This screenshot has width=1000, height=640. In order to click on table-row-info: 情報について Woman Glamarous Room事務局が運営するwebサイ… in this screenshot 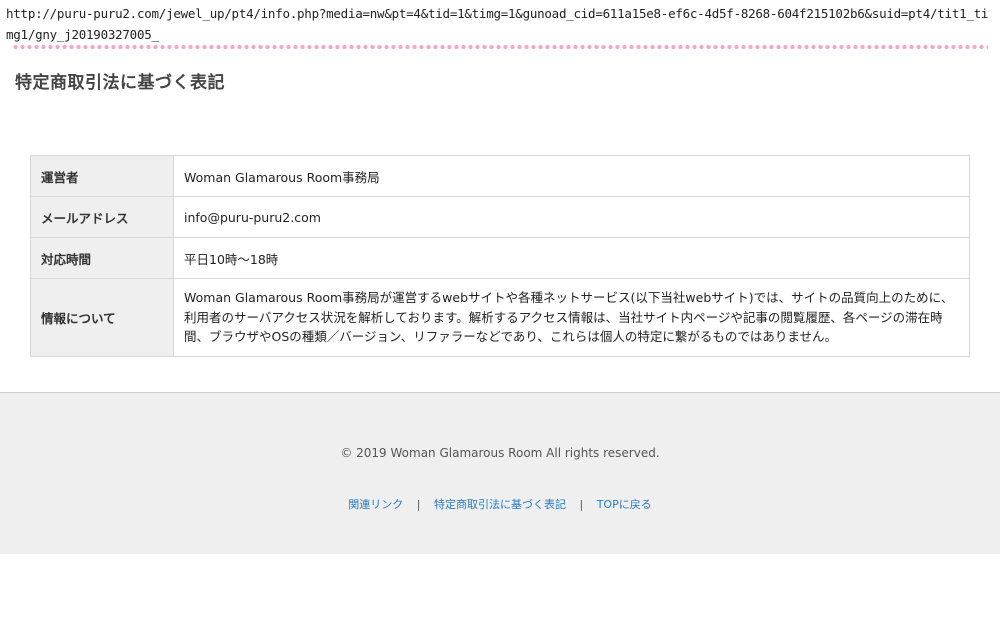, I will do `click(500, 317)`.